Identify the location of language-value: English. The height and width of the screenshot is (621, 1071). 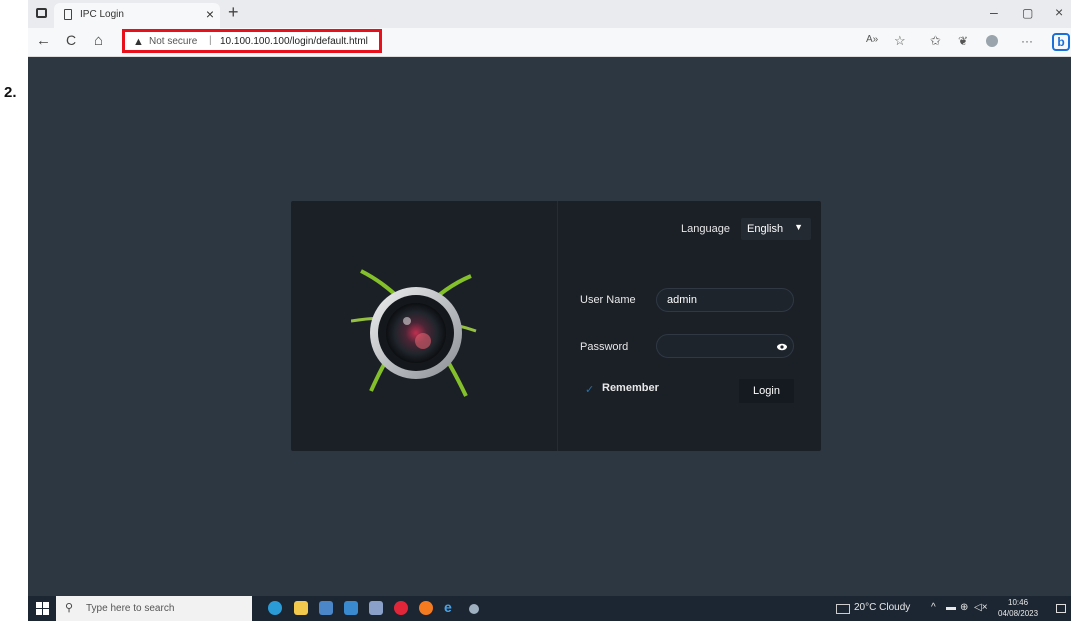
(765, 229).